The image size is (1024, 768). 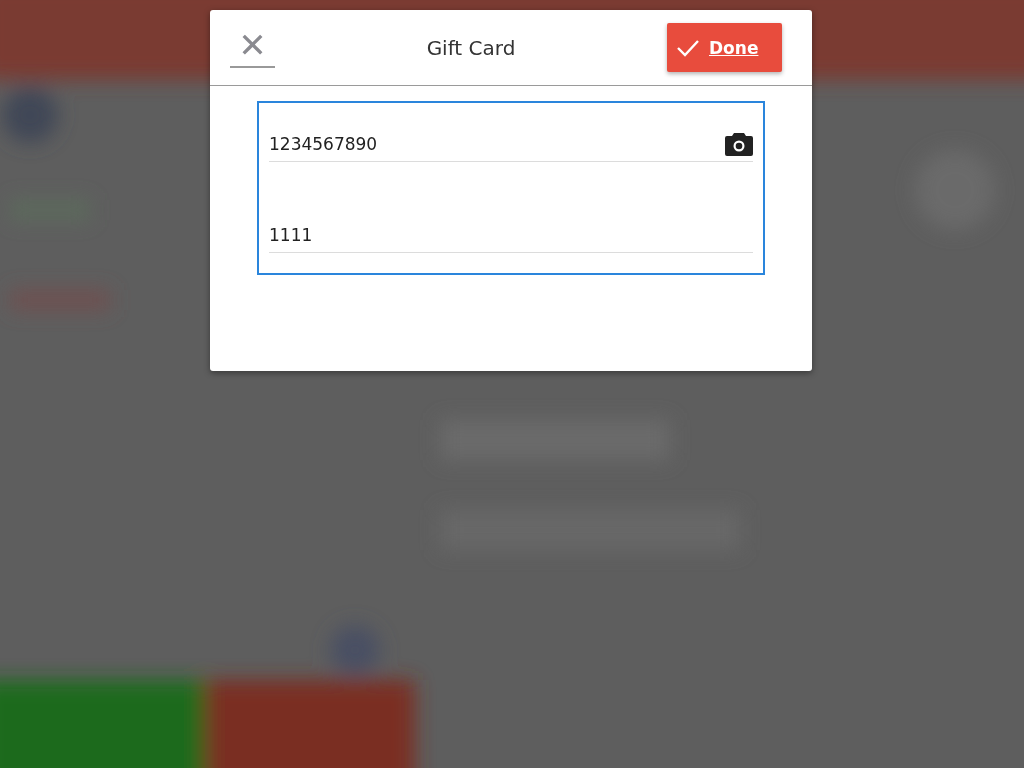 What do you see at coordinates (471, 47) in the screenshot?
I see `dialog-title: Gift Card` at bounding box center [471, 47].